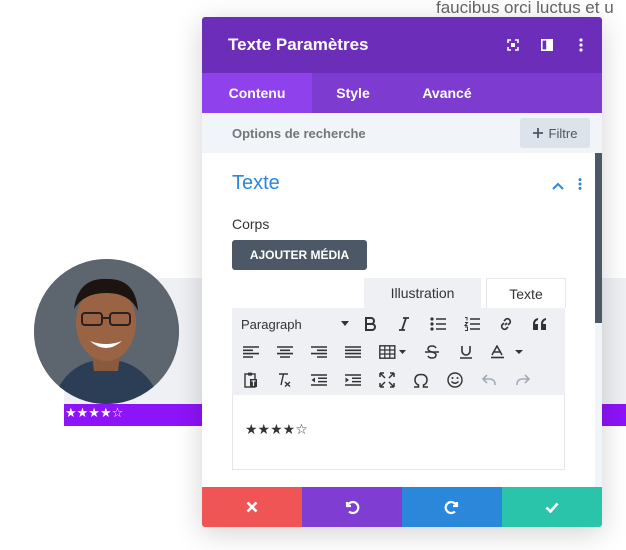 The height and width of the screenshot is (550, 626). I want to click on modal-title: Texte Paramètres, so click(298, 44).